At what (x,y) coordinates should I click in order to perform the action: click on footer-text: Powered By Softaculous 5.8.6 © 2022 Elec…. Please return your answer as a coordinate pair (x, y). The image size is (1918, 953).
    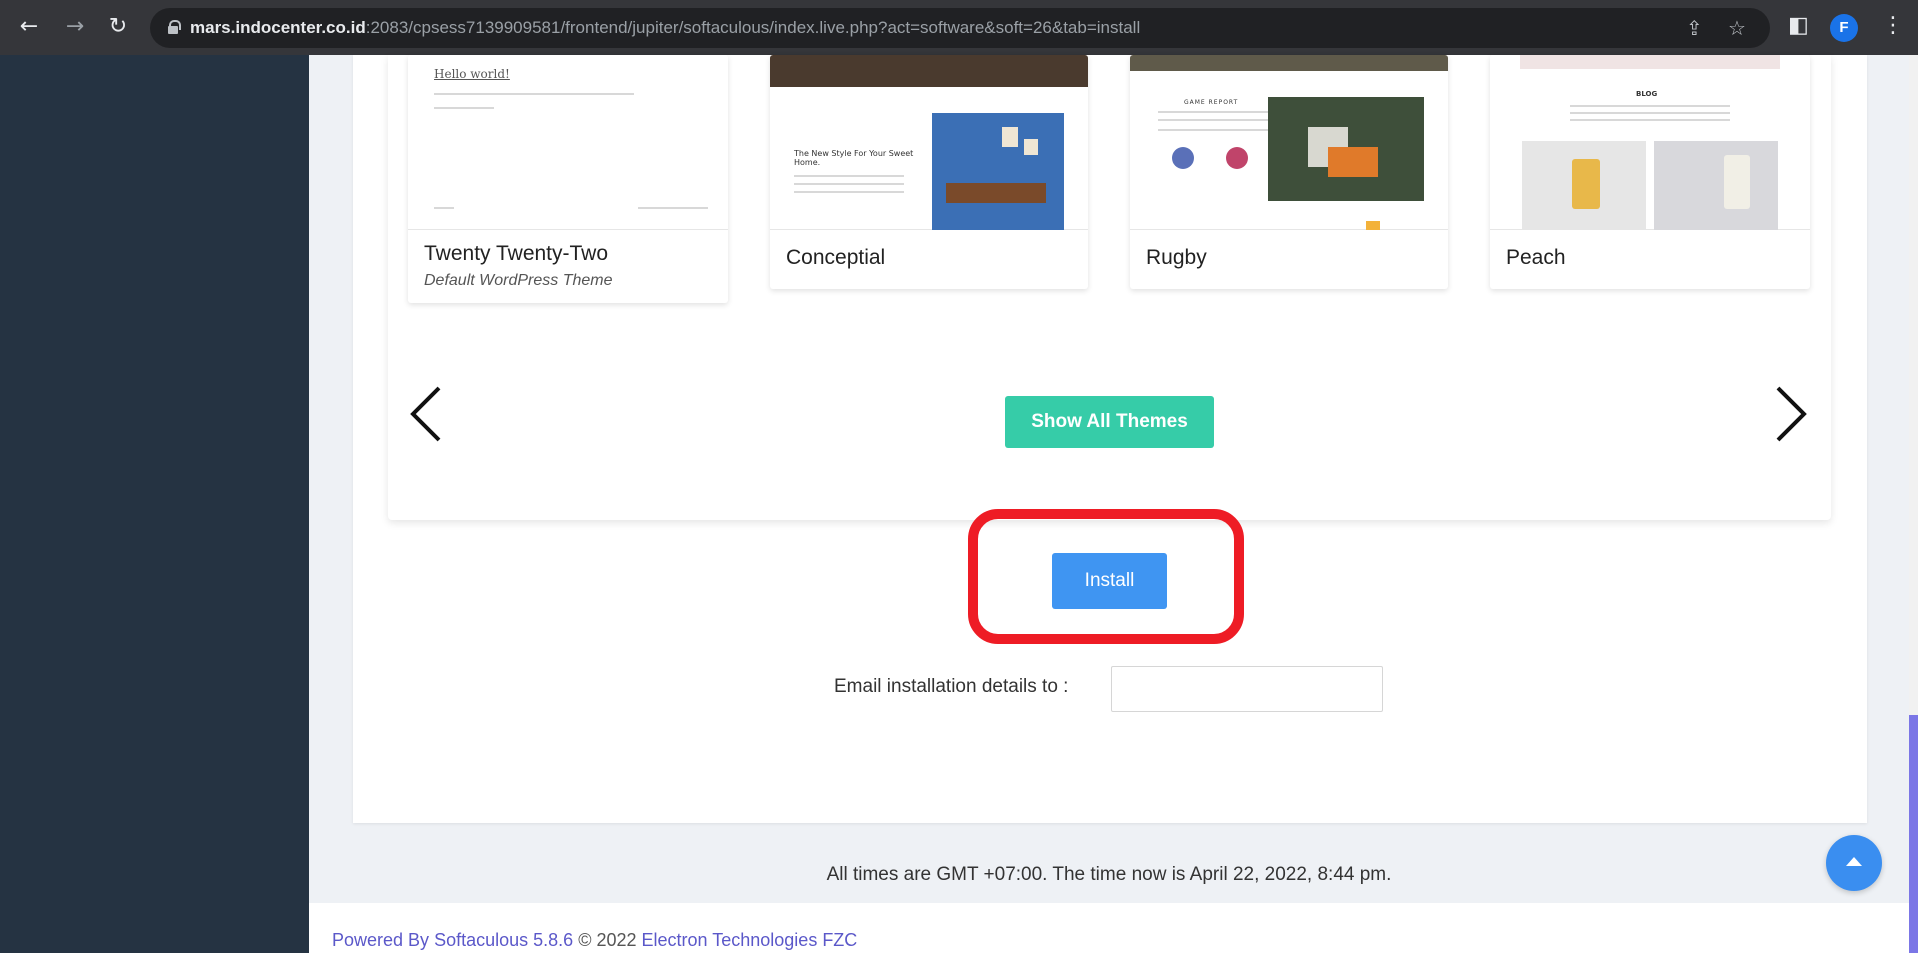
    Looking at the image, I should click on (594, 940).